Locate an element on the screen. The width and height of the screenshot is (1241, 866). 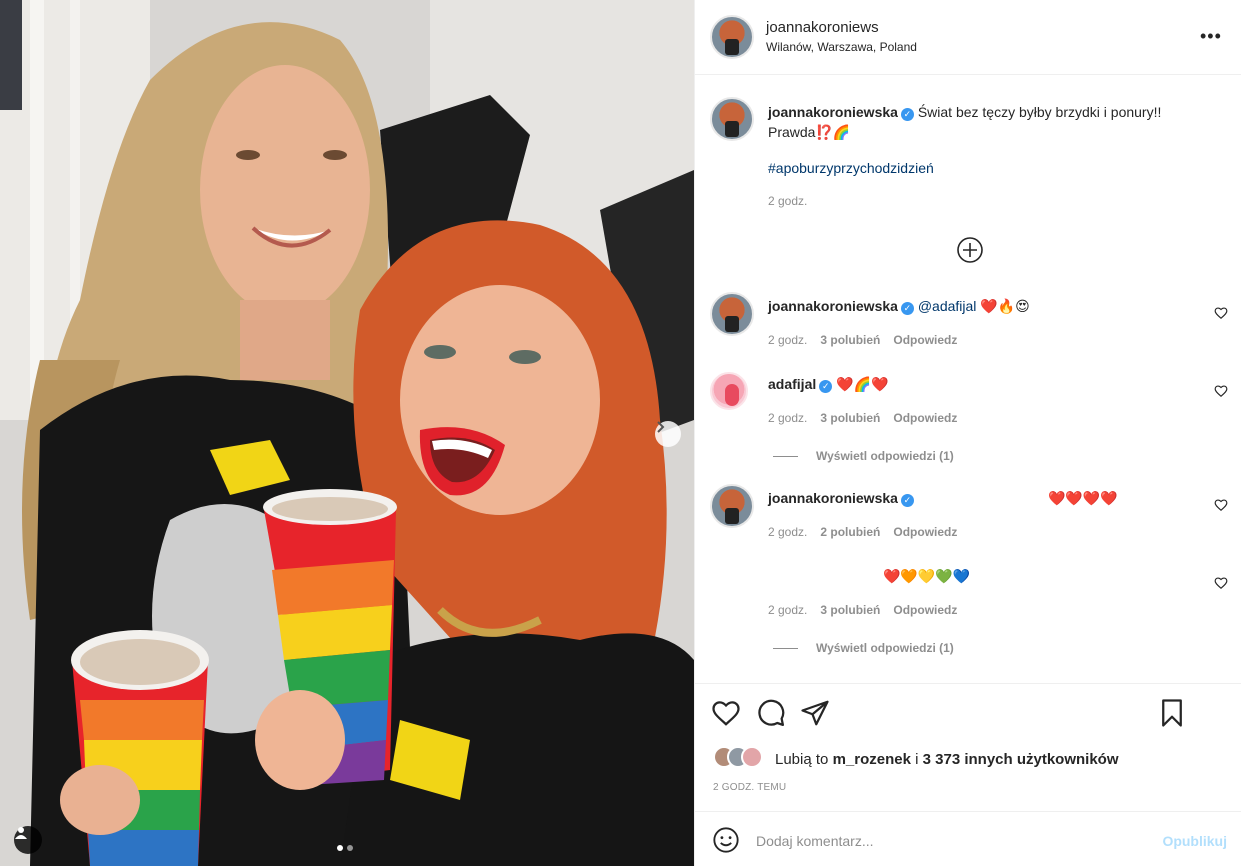
liked-by-user: m_rozenek is located at coordinates (872, 759).